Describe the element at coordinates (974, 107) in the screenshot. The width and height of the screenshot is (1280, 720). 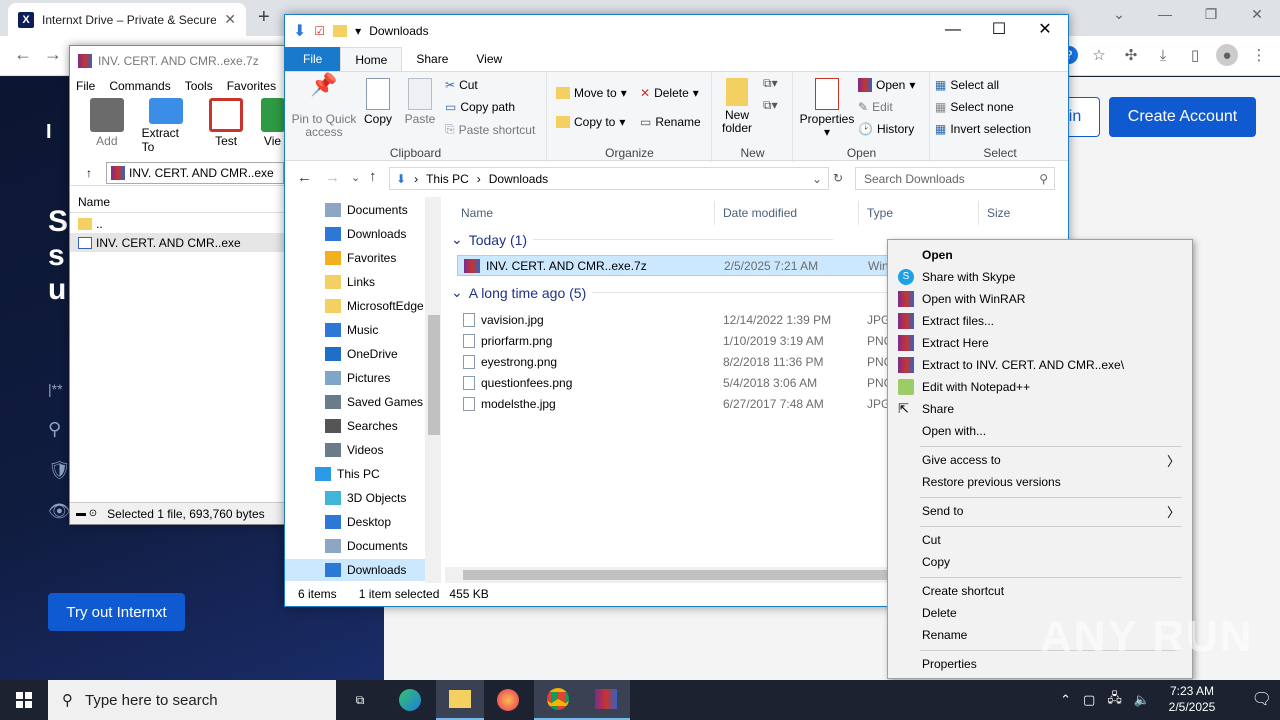
I see `select-none-button: ▦ Select none` at that location.